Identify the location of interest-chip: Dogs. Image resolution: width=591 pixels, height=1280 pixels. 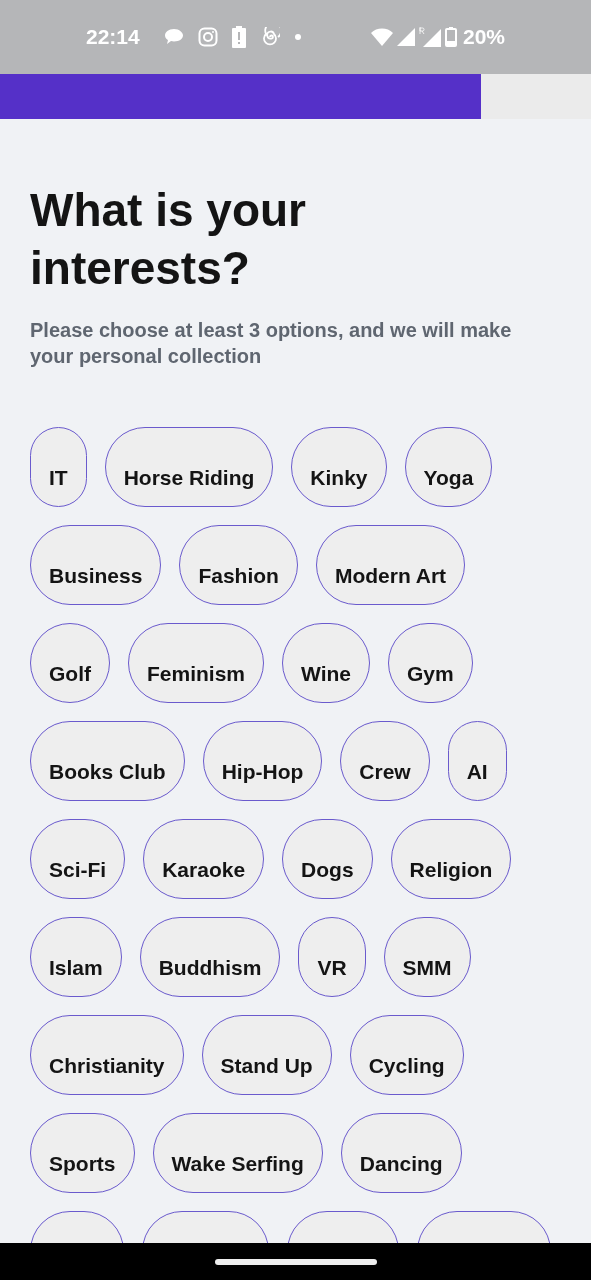
(327, 859).